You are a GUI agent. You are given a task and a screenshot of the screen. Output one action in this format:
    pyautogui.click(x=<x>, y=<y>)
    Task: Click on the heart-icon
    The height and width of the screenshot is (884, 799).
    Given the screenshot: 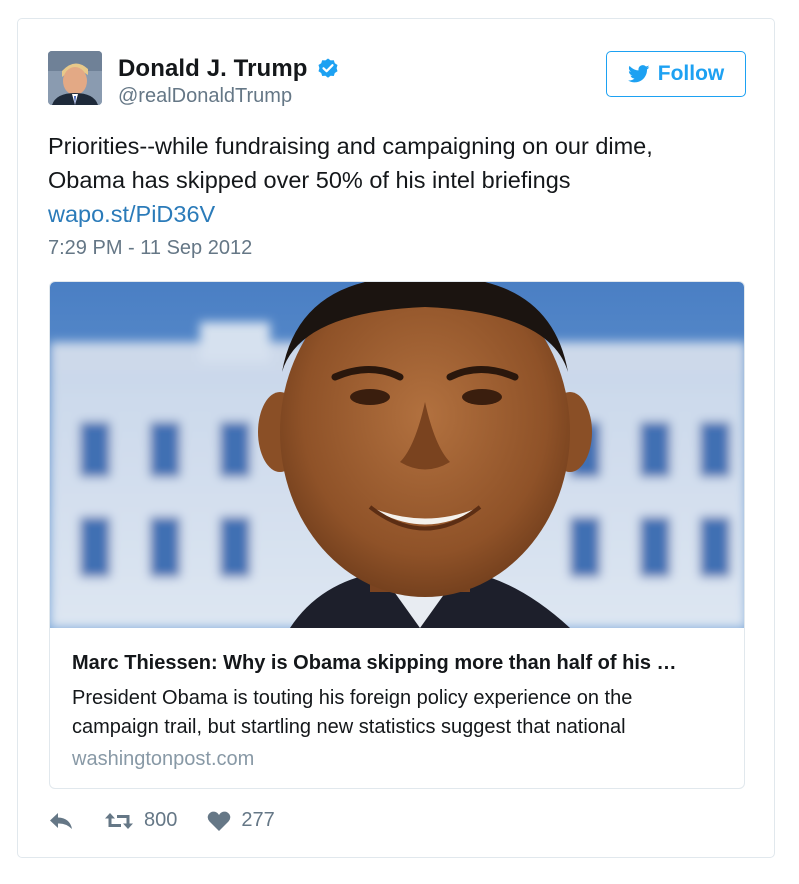 What is the action you would take?
    pyautogui.click(x=219, y=821)
    